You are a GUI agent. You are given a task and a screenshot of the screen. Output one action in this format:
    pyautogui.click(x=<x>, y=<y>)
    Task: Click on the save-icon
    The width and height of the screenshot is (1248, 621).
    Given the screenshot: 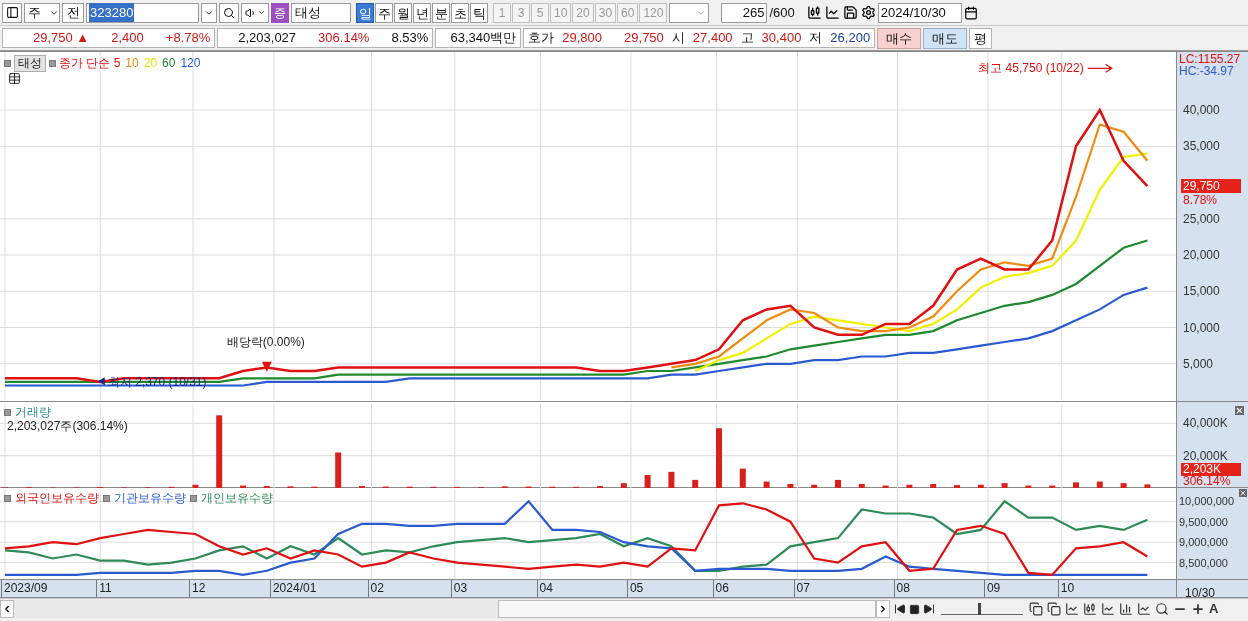 What is the action you would take?
    pyautogui.click(x=850, y=12)
    